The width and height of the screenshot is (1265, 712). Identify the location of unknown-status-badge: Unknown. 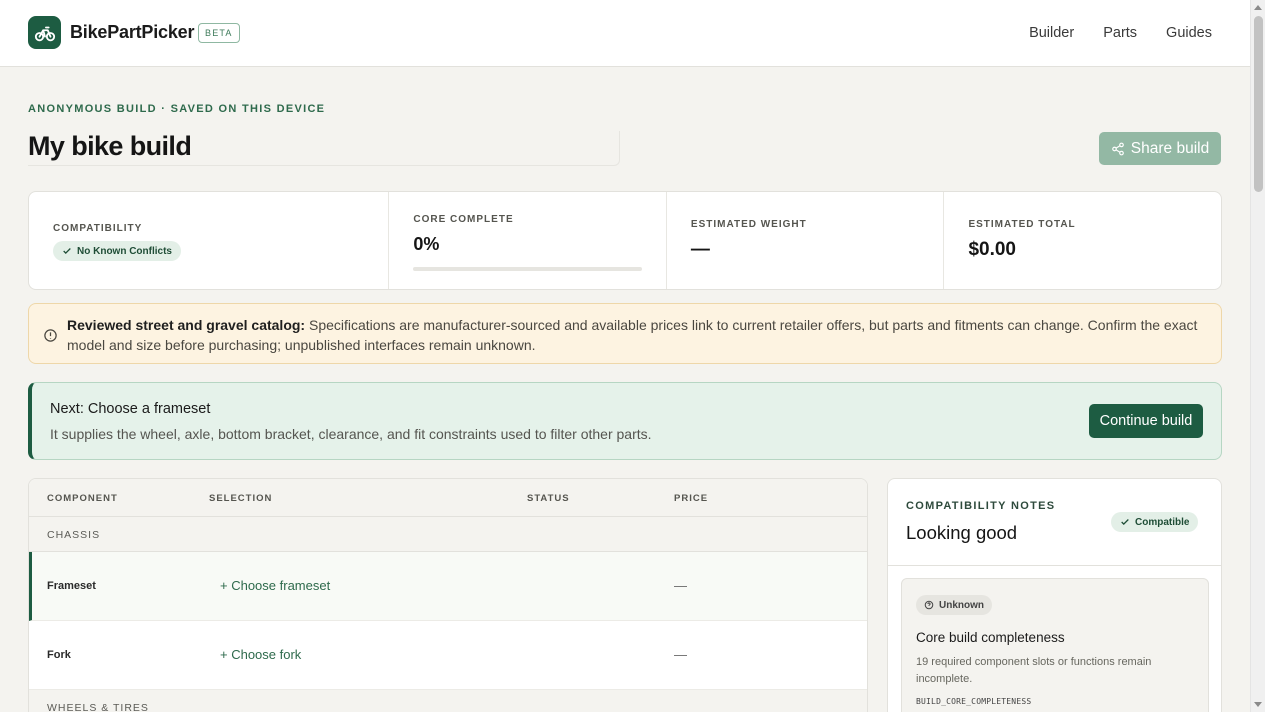
(954, 605).